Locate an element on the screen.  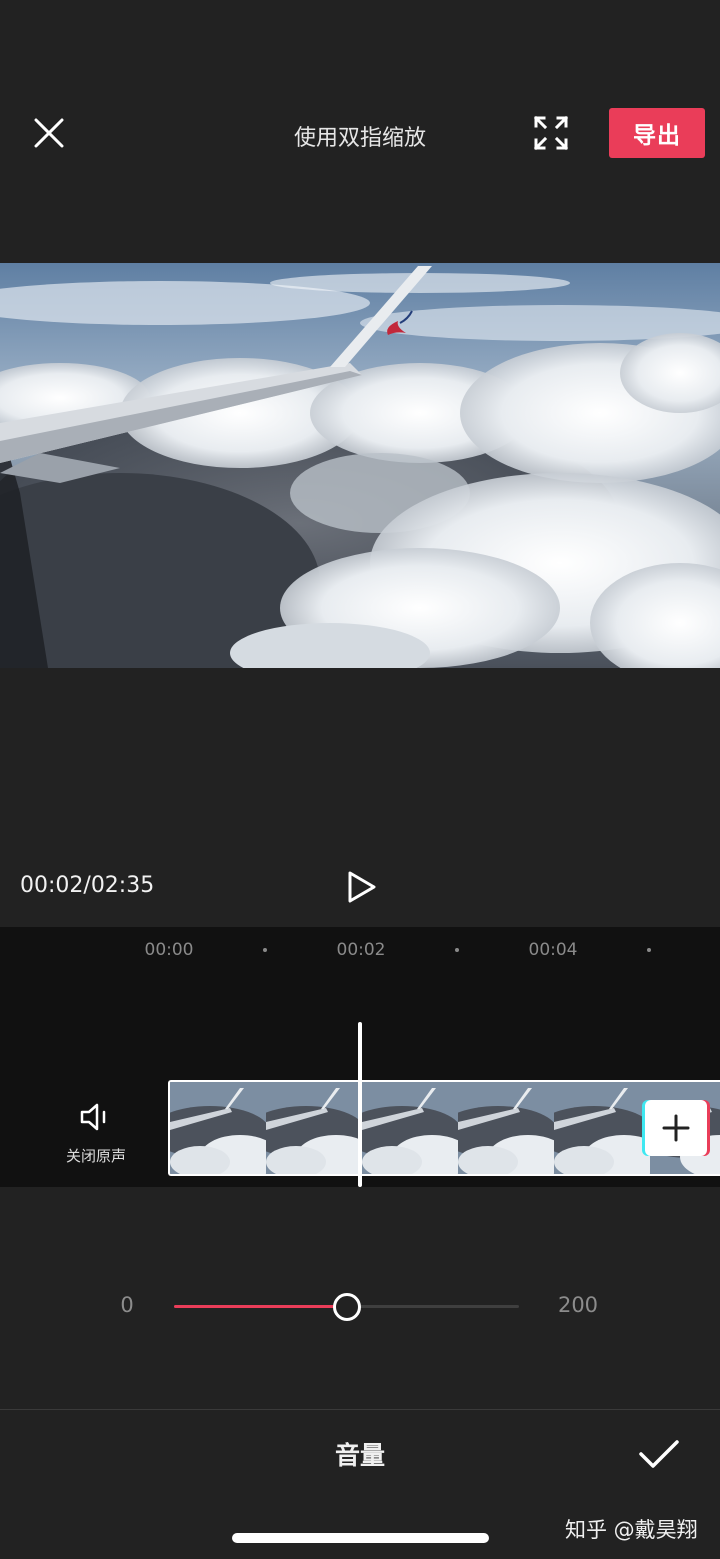
volume-slider is located at coordinates (346, 1307).